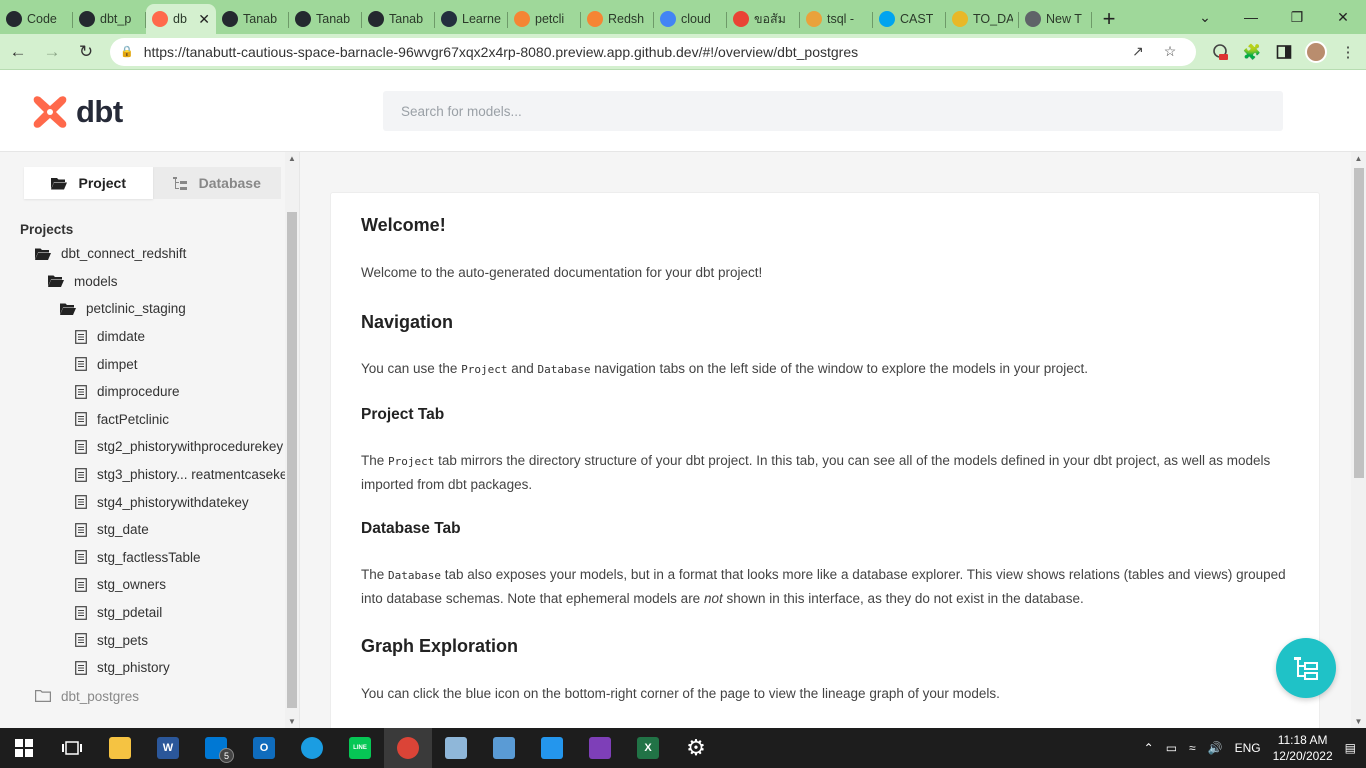  Describe the element at coordinates (1251, 17) in the screenshot. I see `minimize-icon: —` at that location.